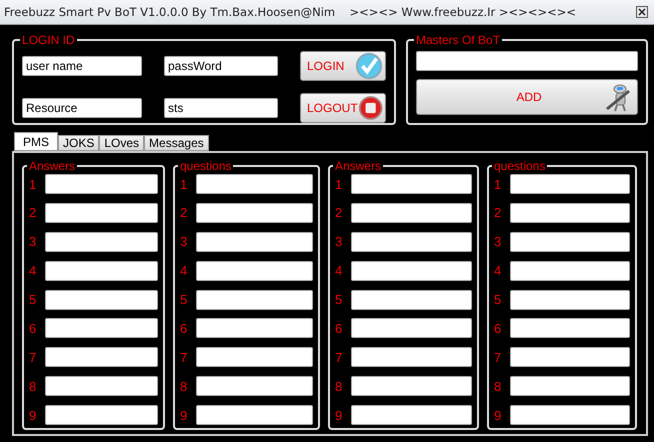 This screenshot has height=442, width=654. Describe the element at coordinates (82, 66) in the screenshot. I see `input-field: user name` at that location.